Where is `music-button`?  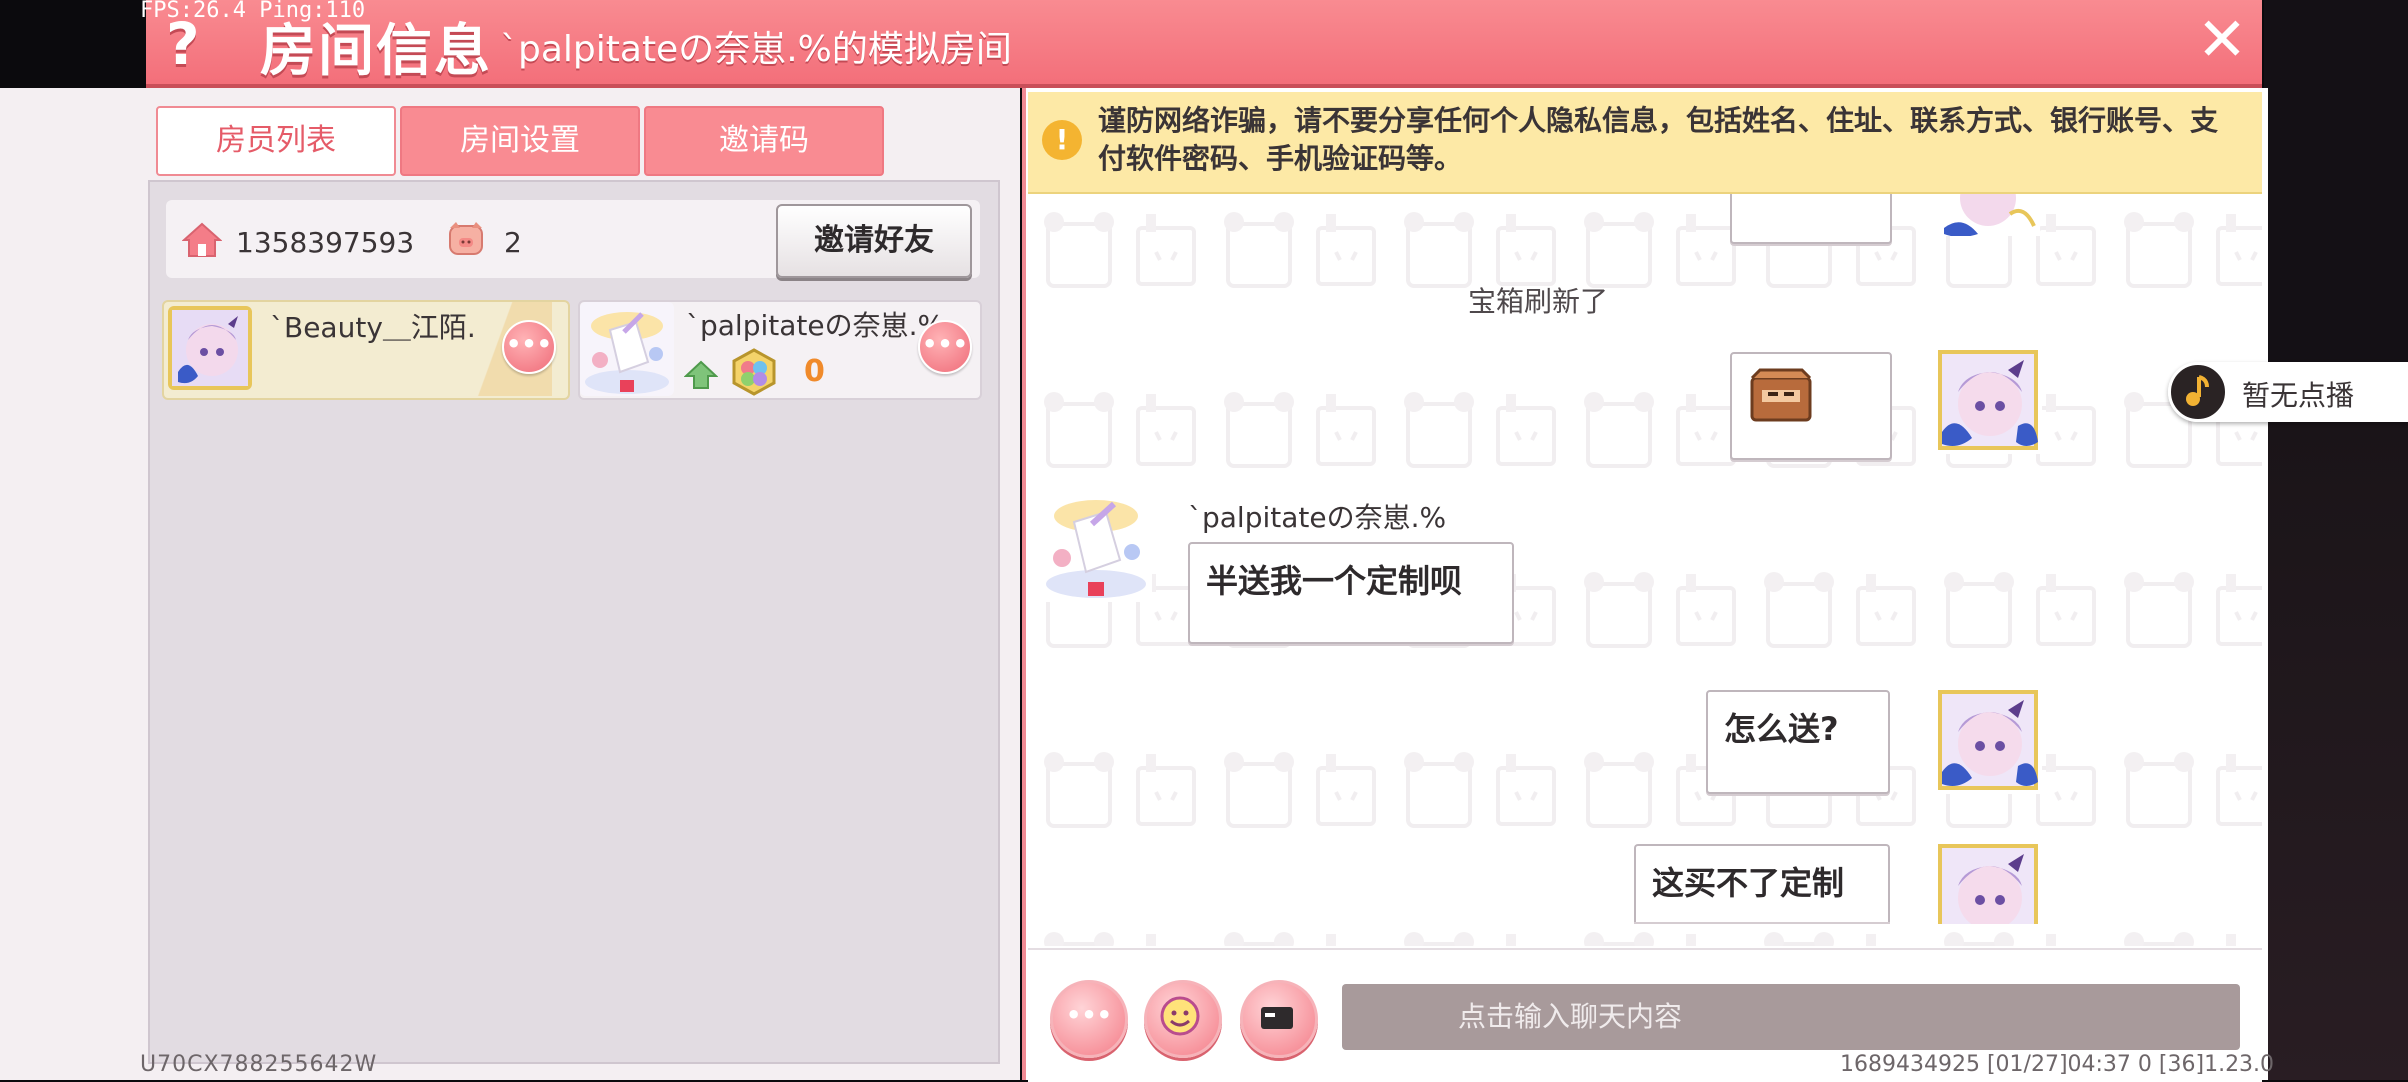
music-button is located at coordinates (2198, 392).